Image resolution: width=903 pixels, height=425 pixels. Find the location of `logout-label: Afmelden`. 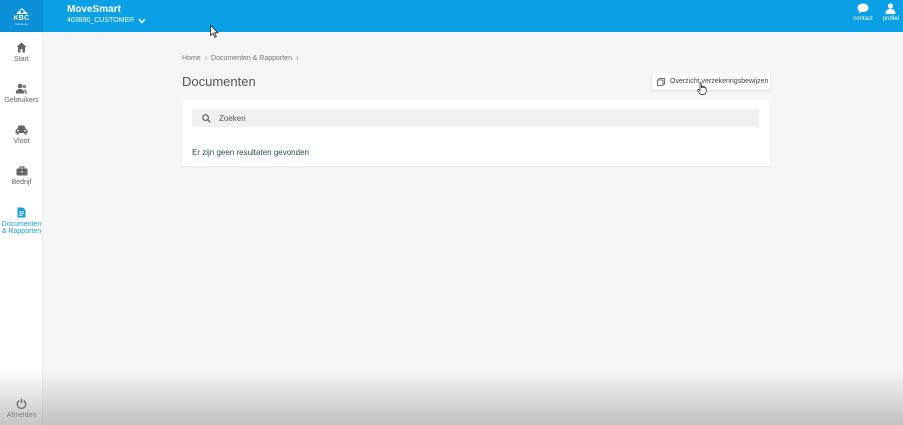

logout-label: Afmelden is located at coordinates (21, 415).